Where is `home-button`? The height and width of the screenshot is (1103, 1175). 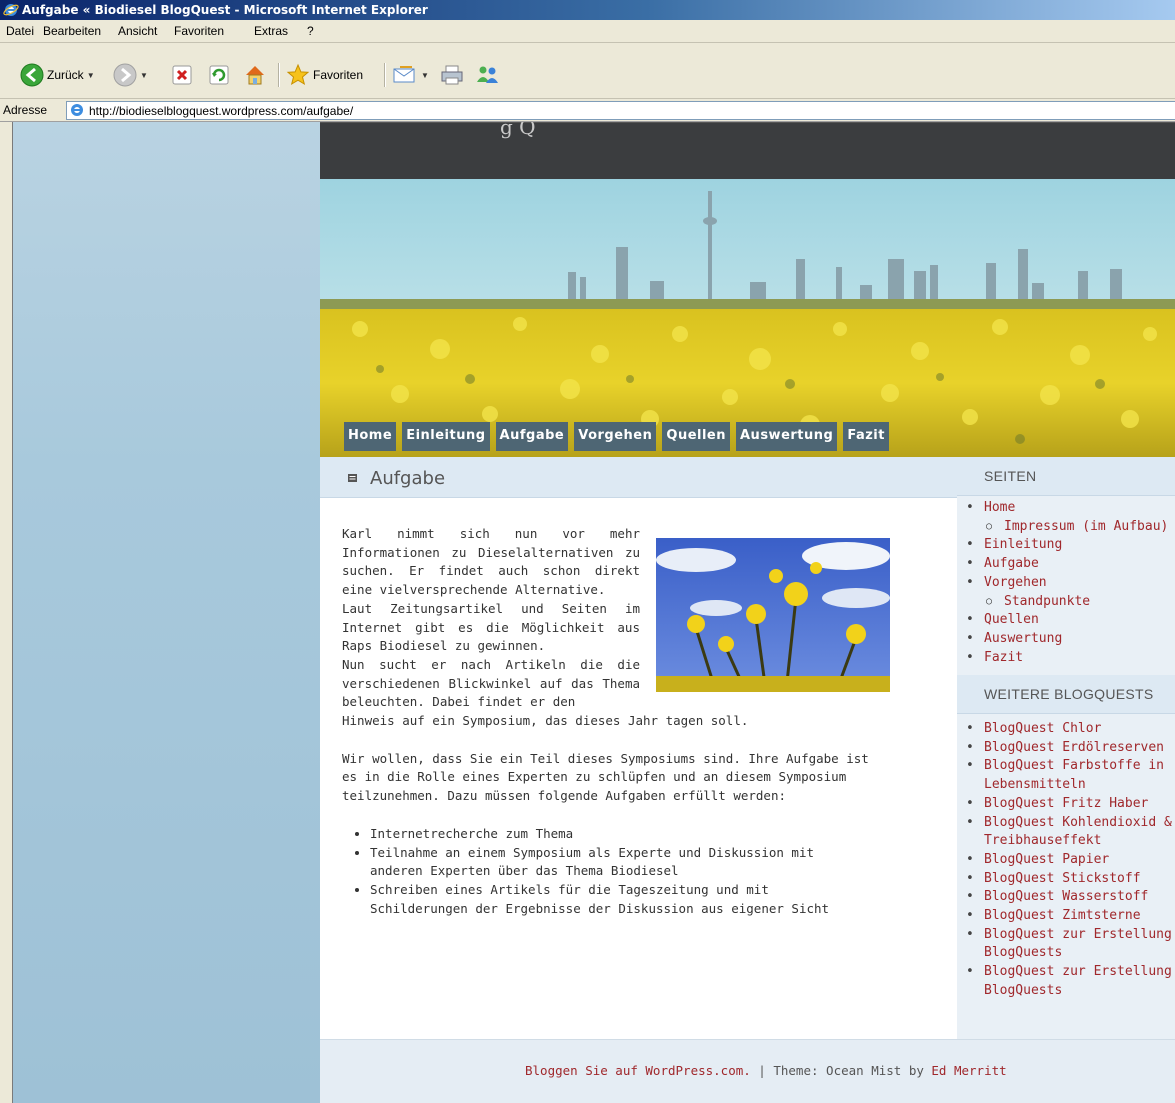 home-button is located at coordinates (255, 75).